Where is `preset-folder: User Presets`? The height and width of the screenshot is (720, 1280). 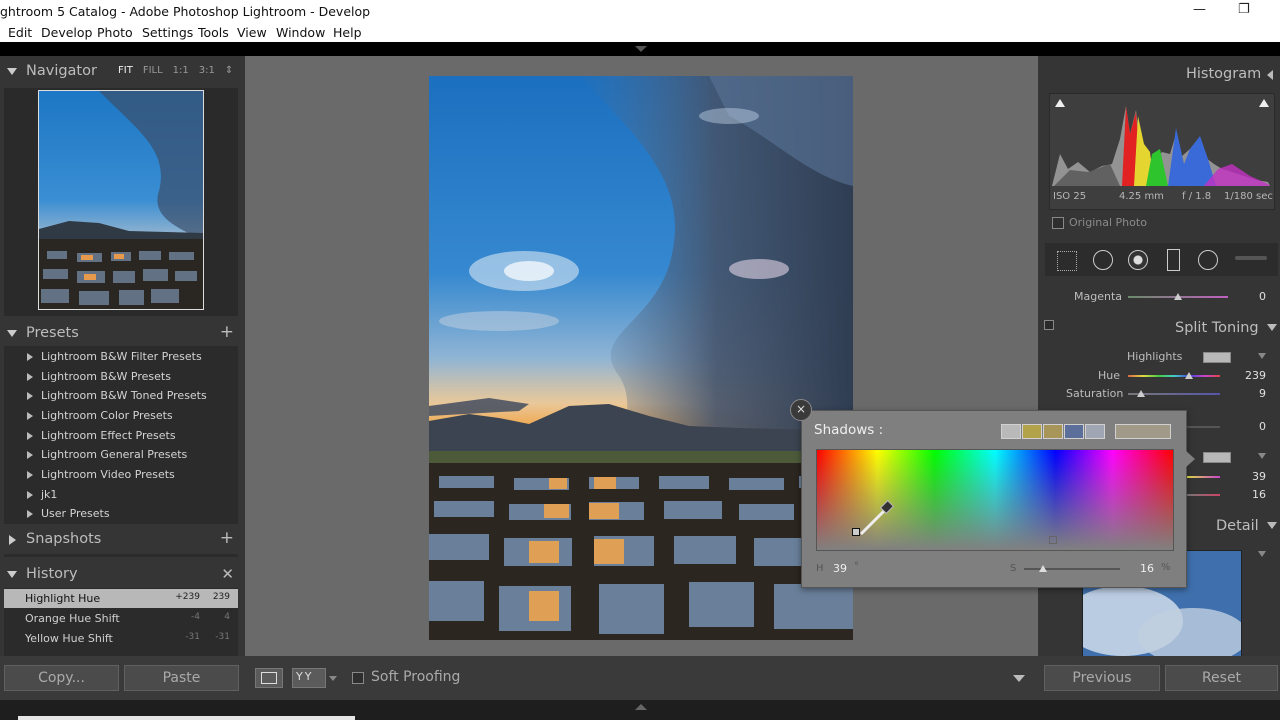
preset-folder: User Presets is located at coordinates (121, 514).